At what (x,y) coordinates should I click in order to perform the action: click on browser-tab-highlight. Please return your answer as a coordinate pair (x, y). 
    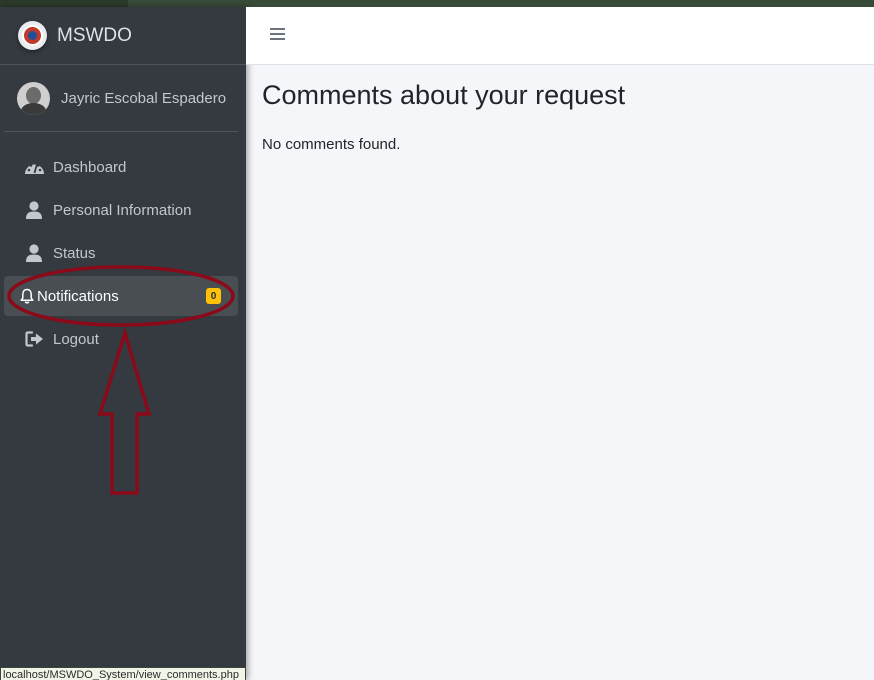
    Looking at the image, I should click on (501, 3).